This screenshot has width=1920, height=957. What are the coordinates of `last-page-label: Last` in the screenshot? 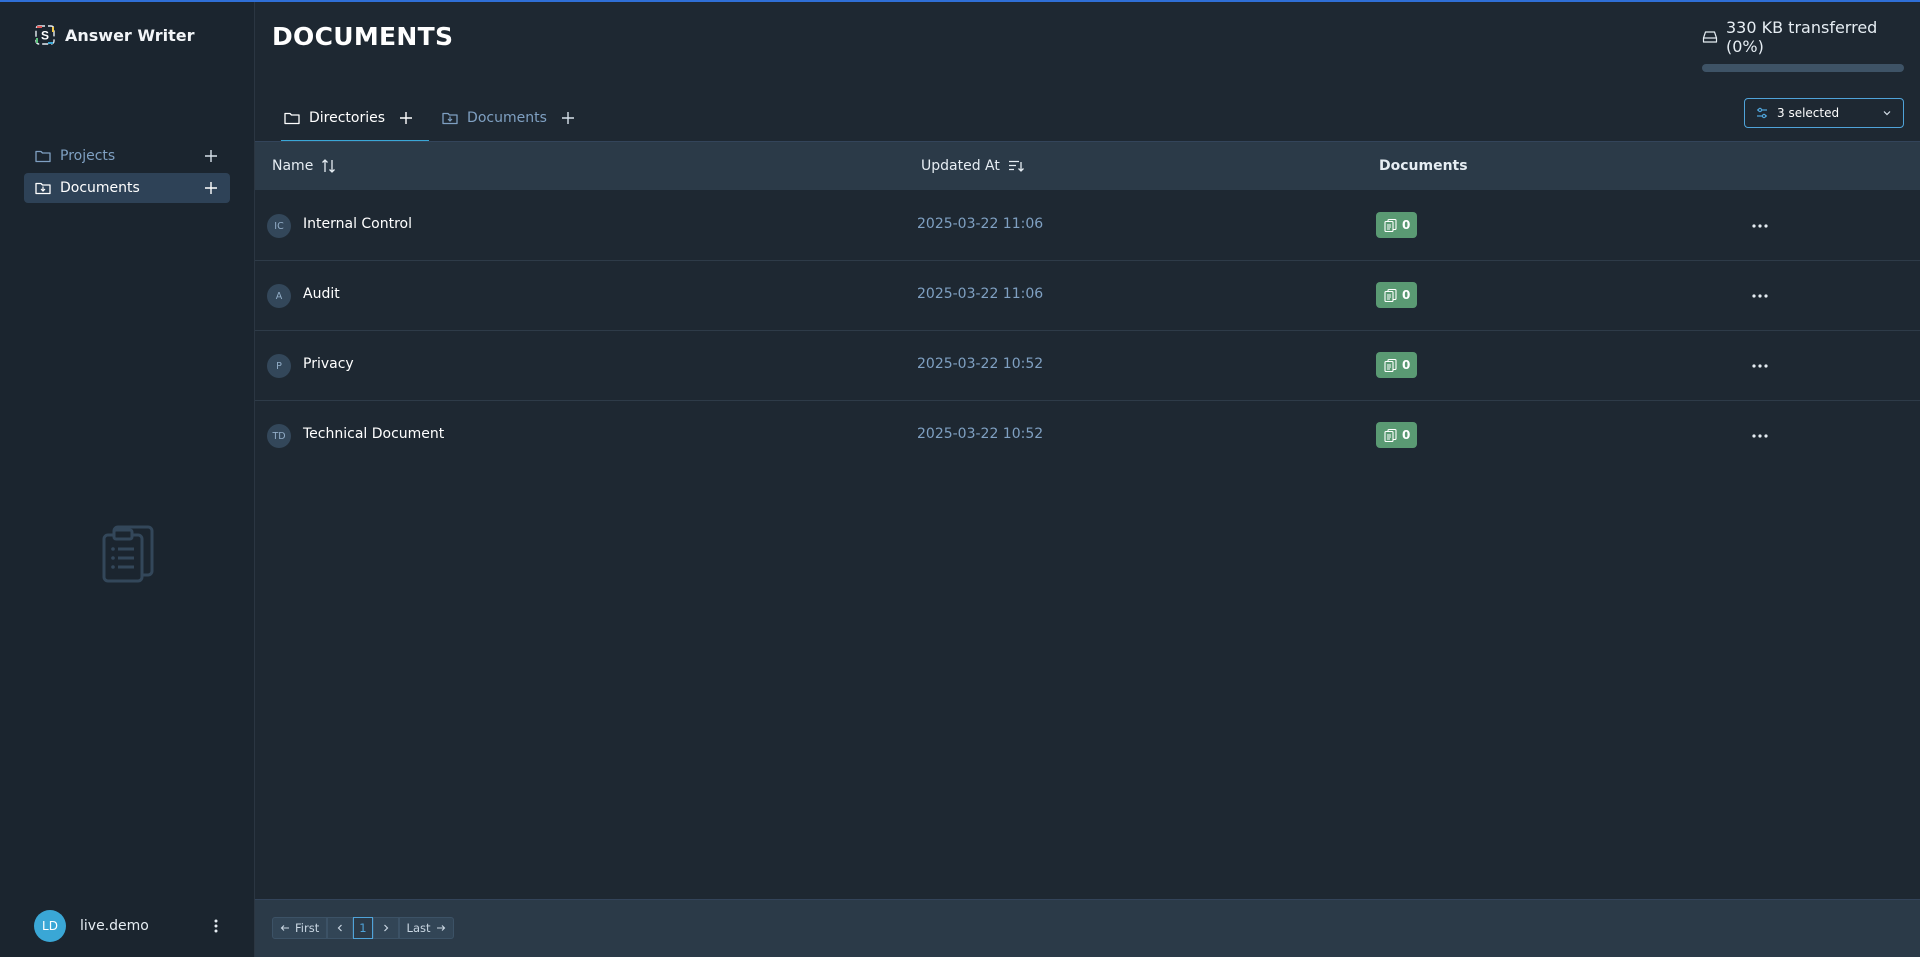 It's located at (418, 928).